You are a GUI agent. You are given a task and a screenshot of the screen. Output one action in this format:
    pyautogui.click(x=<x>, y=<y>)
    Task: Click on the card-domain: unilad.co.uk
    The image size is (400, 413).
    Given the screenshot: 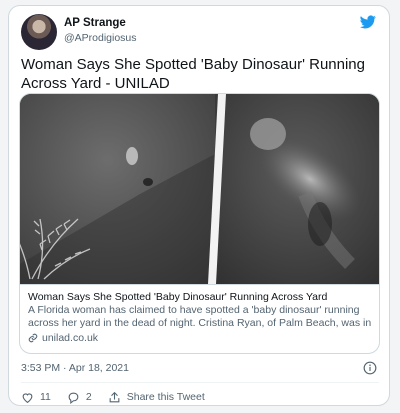 What is the action you would take?
    pyautogui.click(x=63, y=338)
    